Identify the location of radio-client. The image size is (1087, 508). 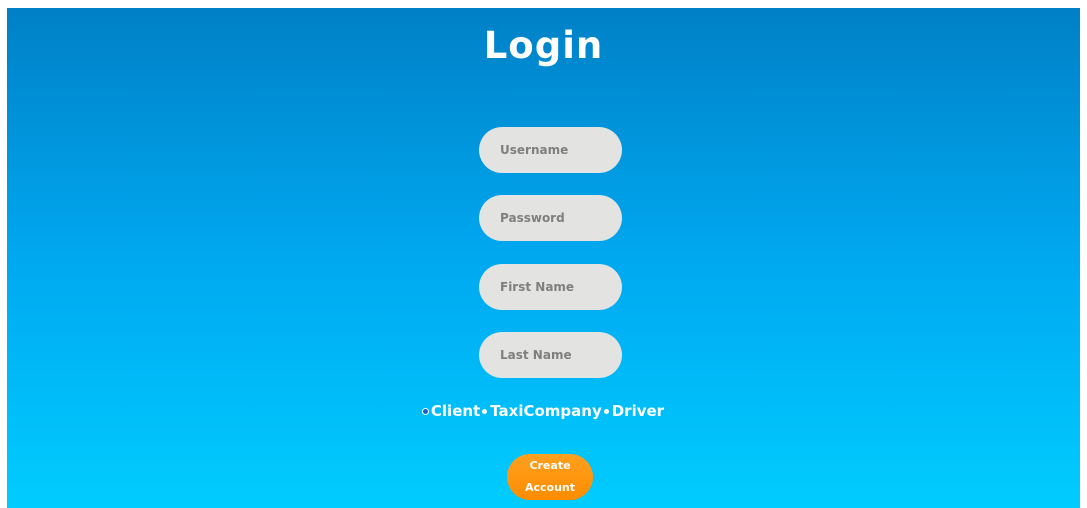
(425, 411).